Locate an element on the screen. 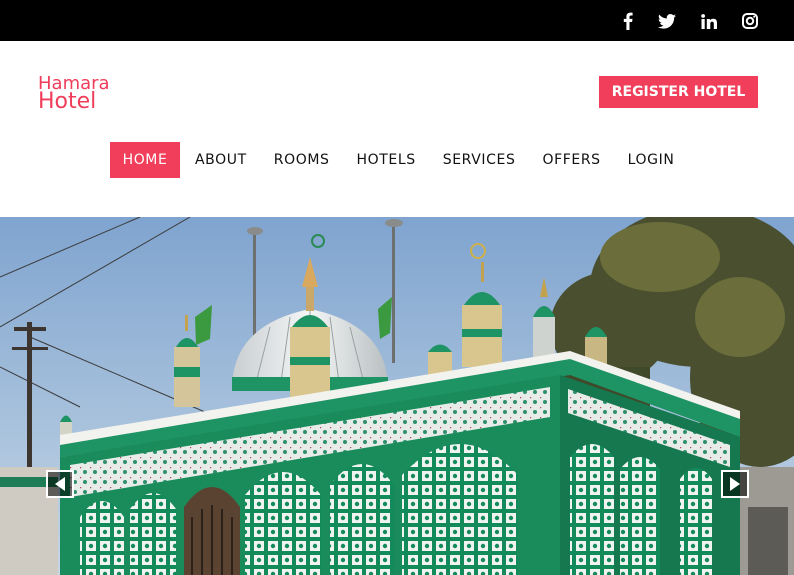  linkedin-icon is located at coordinates (709, 21).